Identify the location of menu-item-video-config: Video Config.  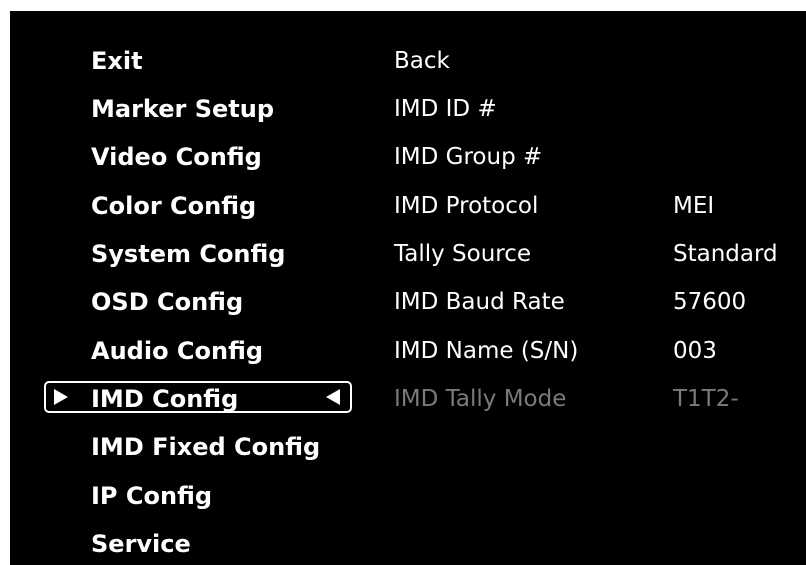
(176, 157).